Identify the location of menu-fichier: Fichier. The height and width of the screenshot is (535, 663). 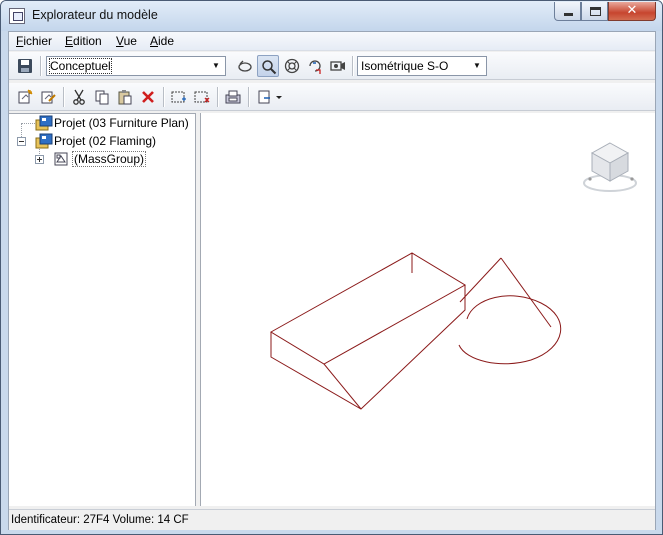
(34, 41).